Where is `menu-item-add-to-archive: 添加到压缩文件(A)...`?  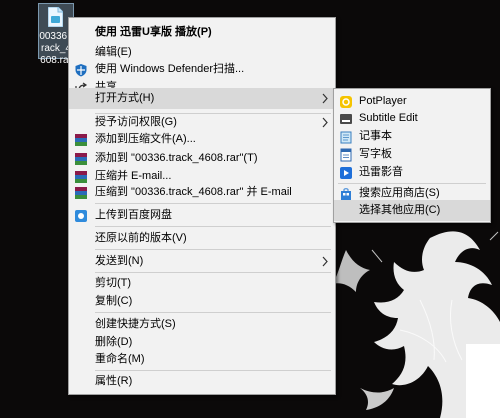
menu-item-add-to-archive: 添加到压缩文件(A)... is located at coordinates (202, 139).